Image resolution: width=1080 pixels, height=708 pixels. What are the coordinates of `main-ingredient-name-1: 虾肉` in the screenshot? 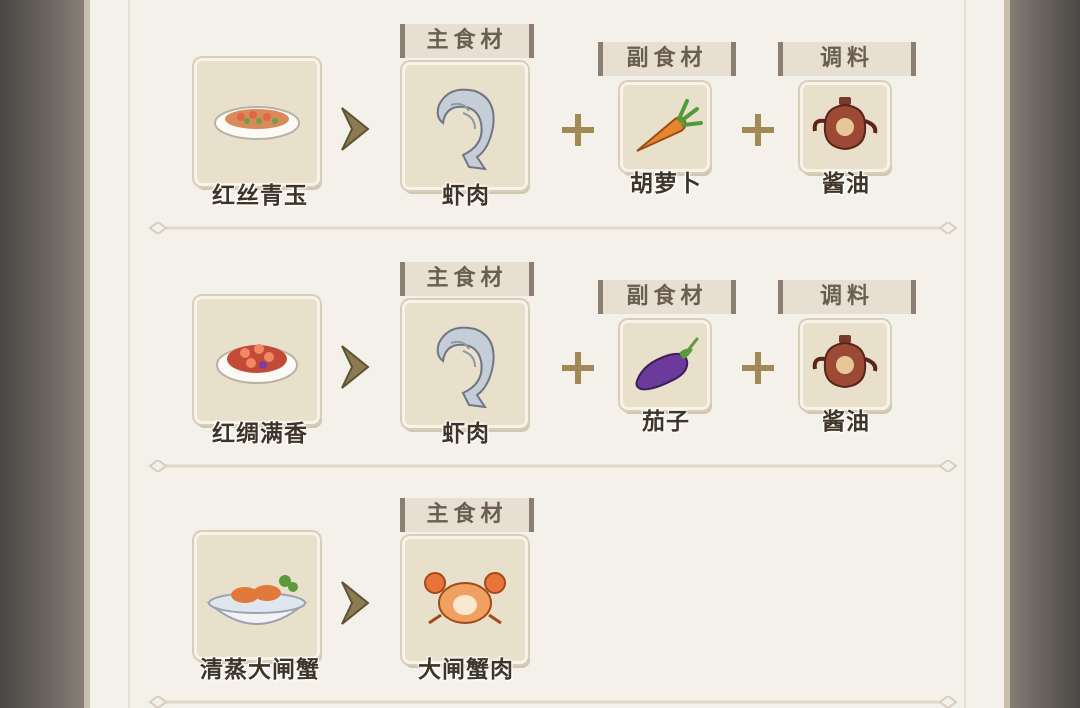 It's located at (466, 196).